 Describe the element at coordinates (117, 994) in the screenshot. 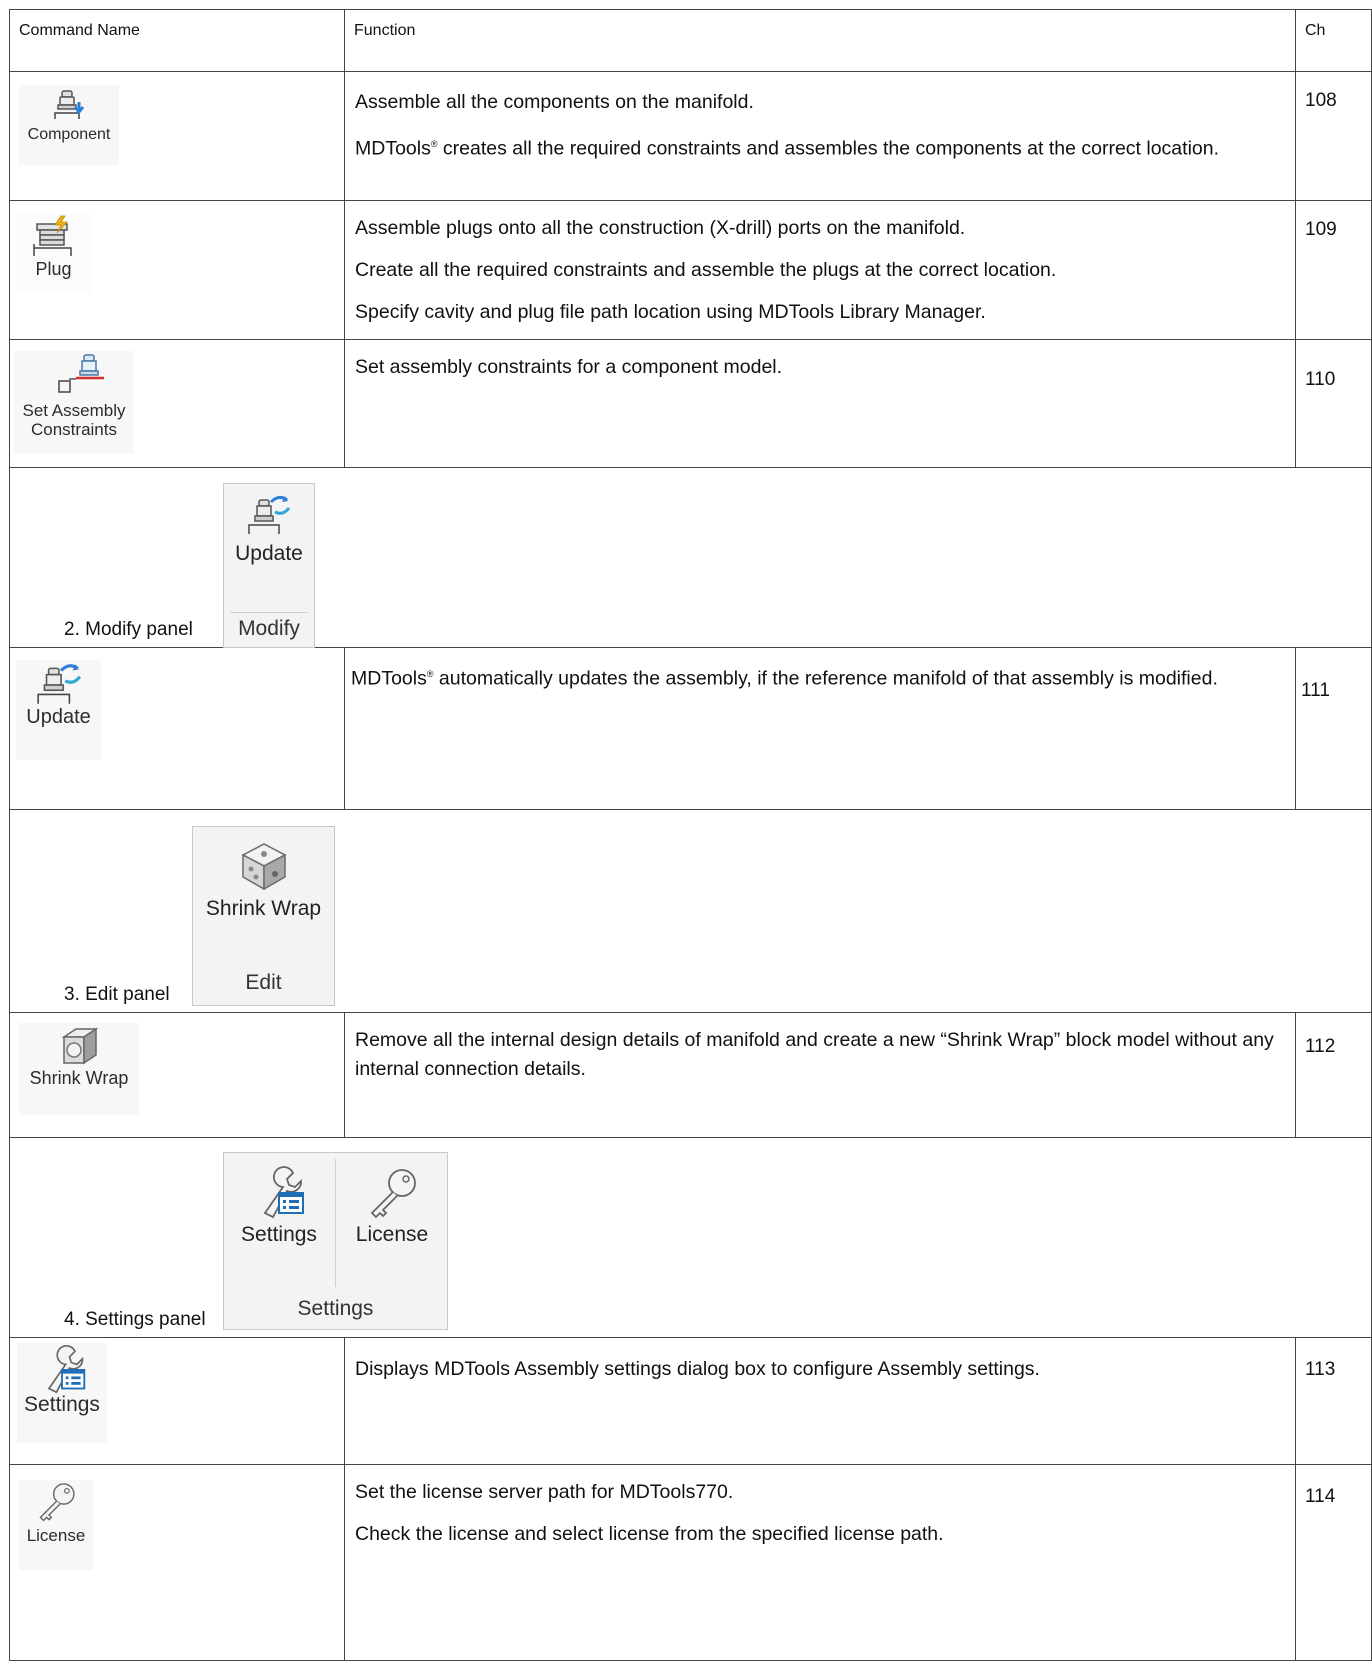

I see `edit-panel-label: 3. Edit panel` at that location.